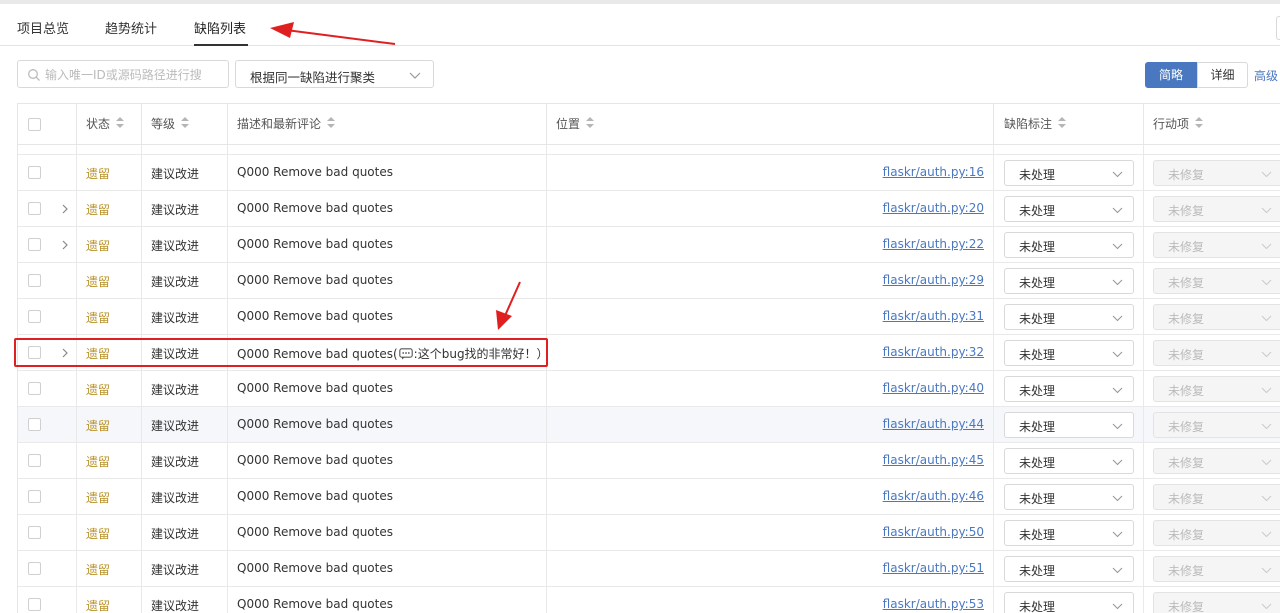 The width and height of the screenshot is (1280, 613). What do you see at coordinates (933, 172) in the screenshot?
I see `location-link: flaskr/auth.py:16` at bounding box center [933, 172].